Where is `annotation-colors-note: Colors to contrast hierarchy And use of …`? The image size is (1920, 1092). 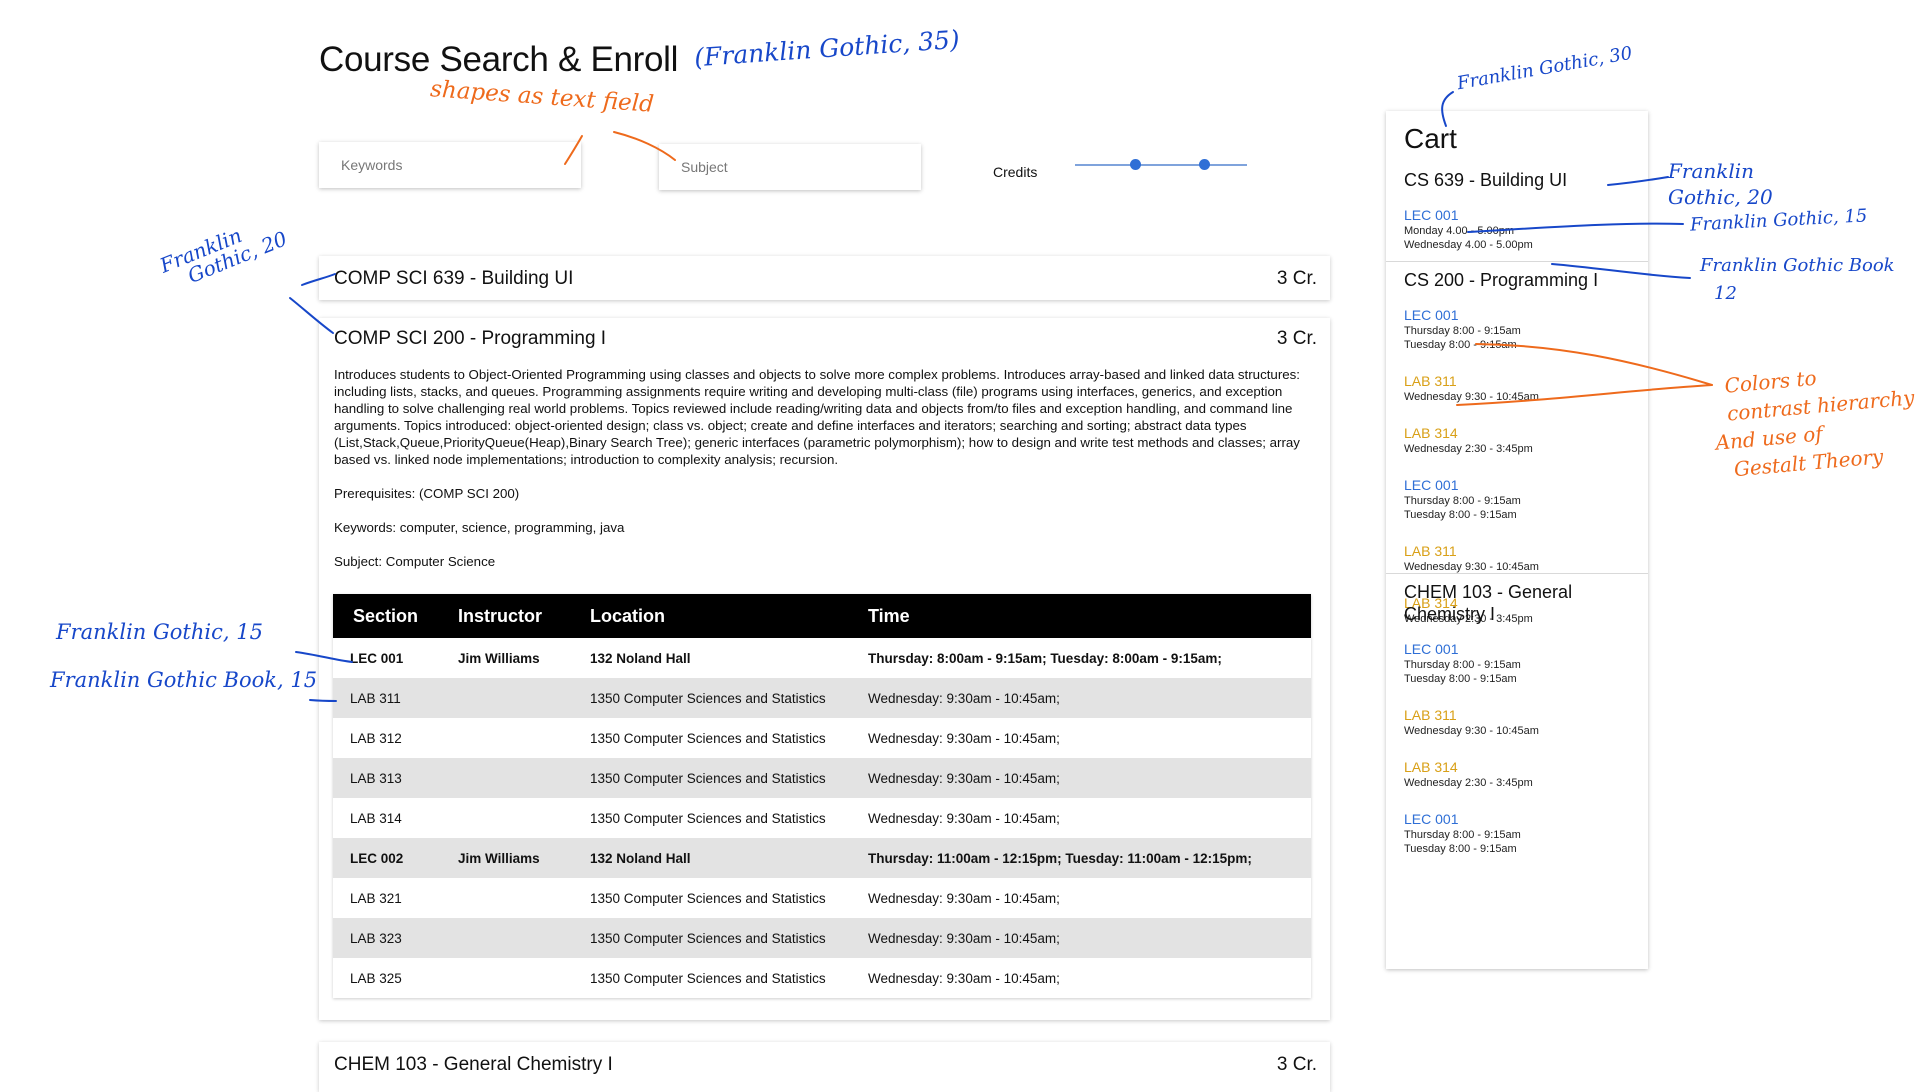 annotation-colors-note: Colors to contrast hierarchy And use of … is located at coordinates (1815, 419).